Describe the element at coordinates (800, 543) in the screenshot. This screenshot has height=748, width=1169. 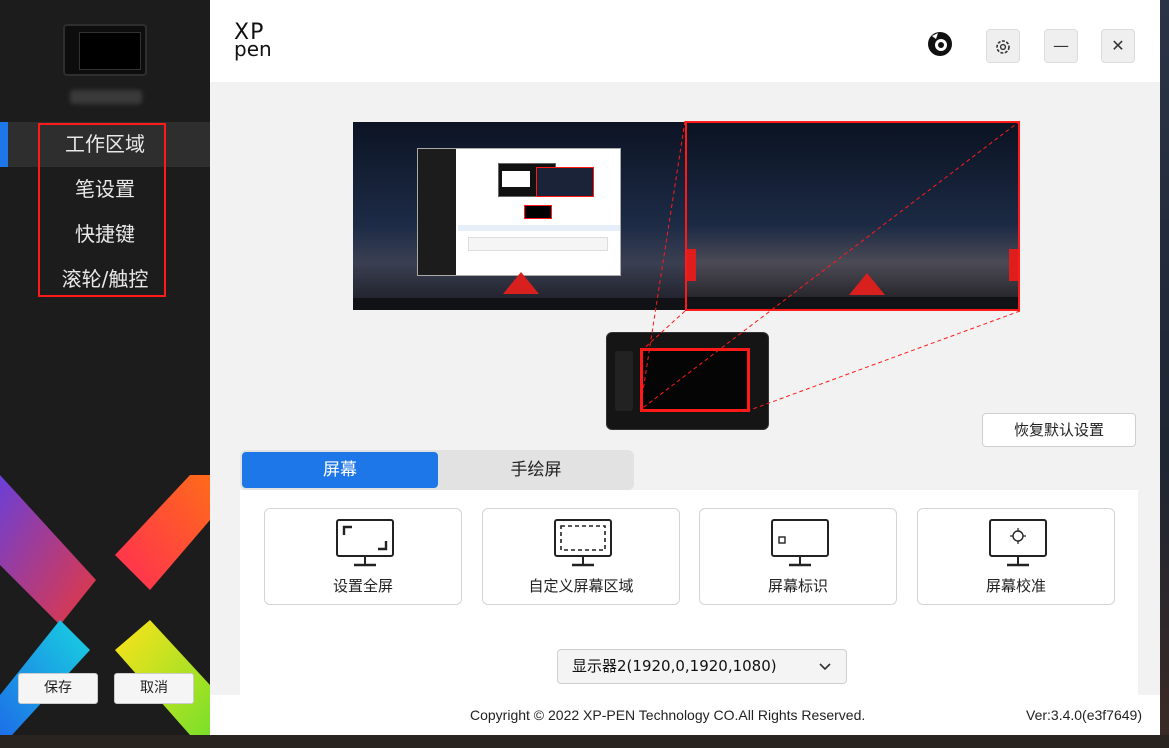
I see `identify-monitor-icon` at that location.